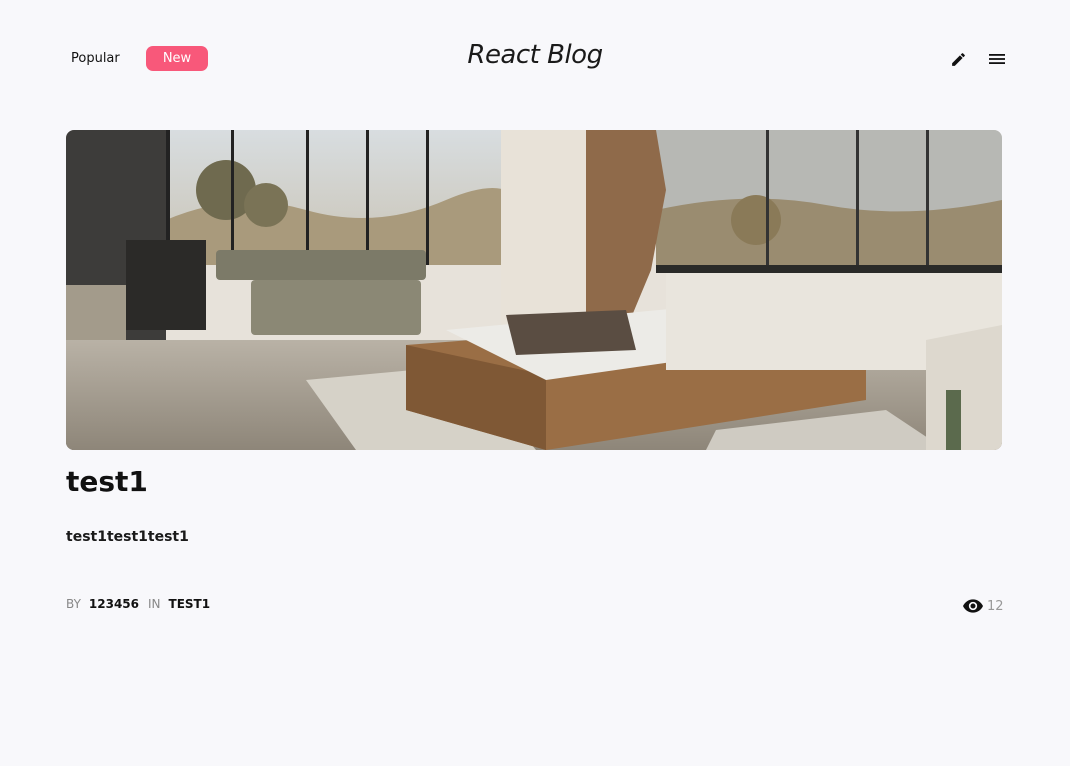 Image resolution: width=1070 pixels, height=766 pixels. I want to click on blog-title: React Blog, so click(535, 55).